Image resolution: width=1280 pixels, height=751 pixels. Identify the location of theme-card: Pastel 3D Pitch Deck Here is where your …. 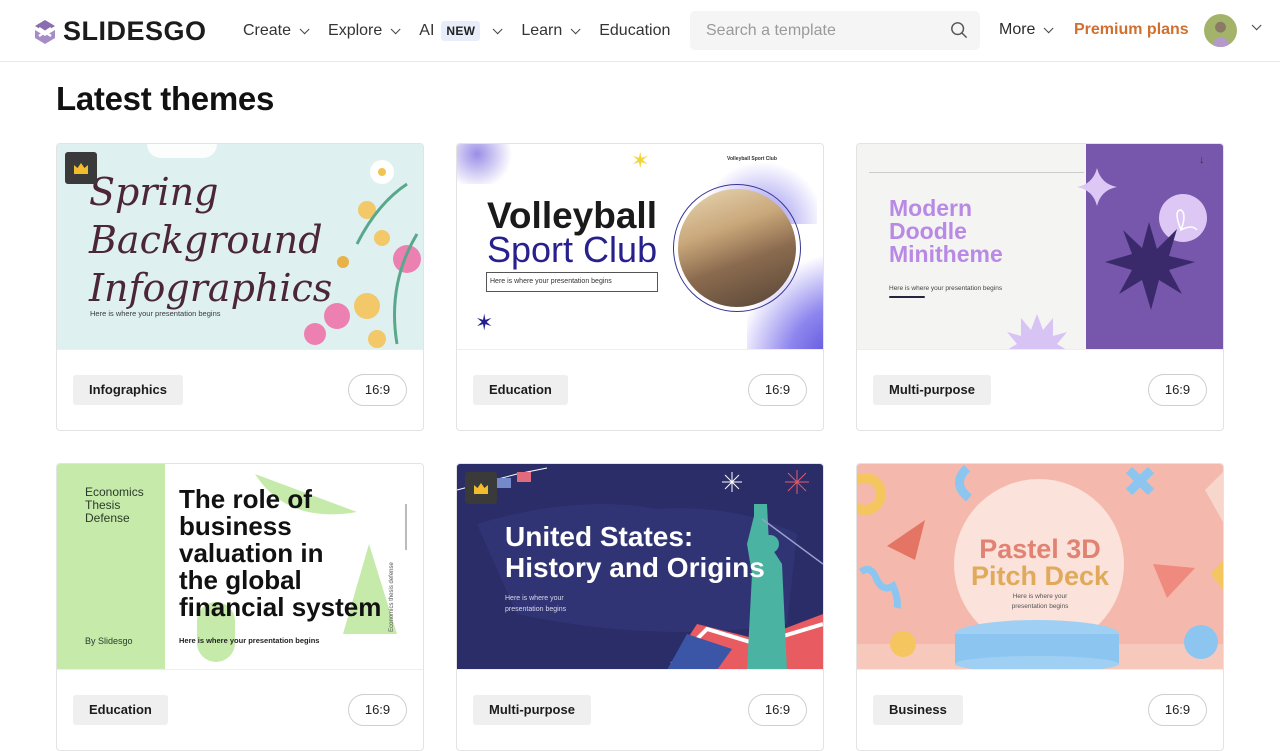
(1040, 607).